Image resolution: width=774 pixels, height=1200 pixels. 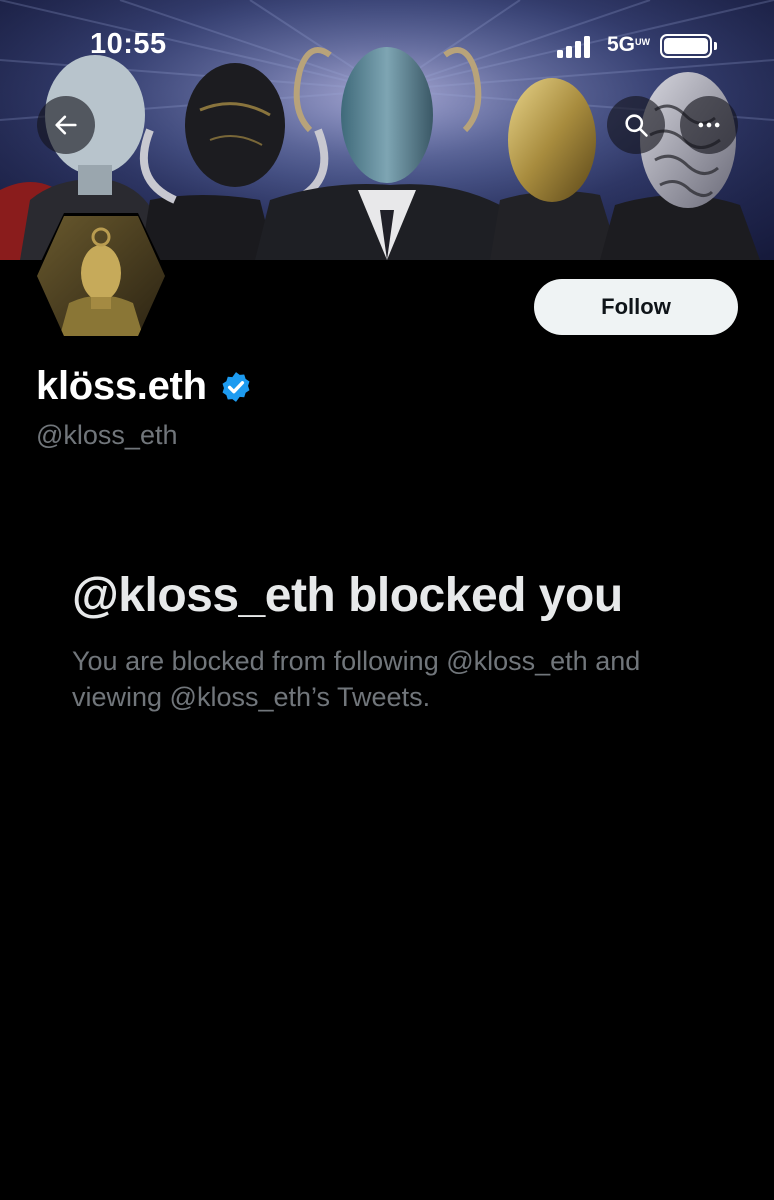 I want to click on search-button, so click(x=636, y=125).